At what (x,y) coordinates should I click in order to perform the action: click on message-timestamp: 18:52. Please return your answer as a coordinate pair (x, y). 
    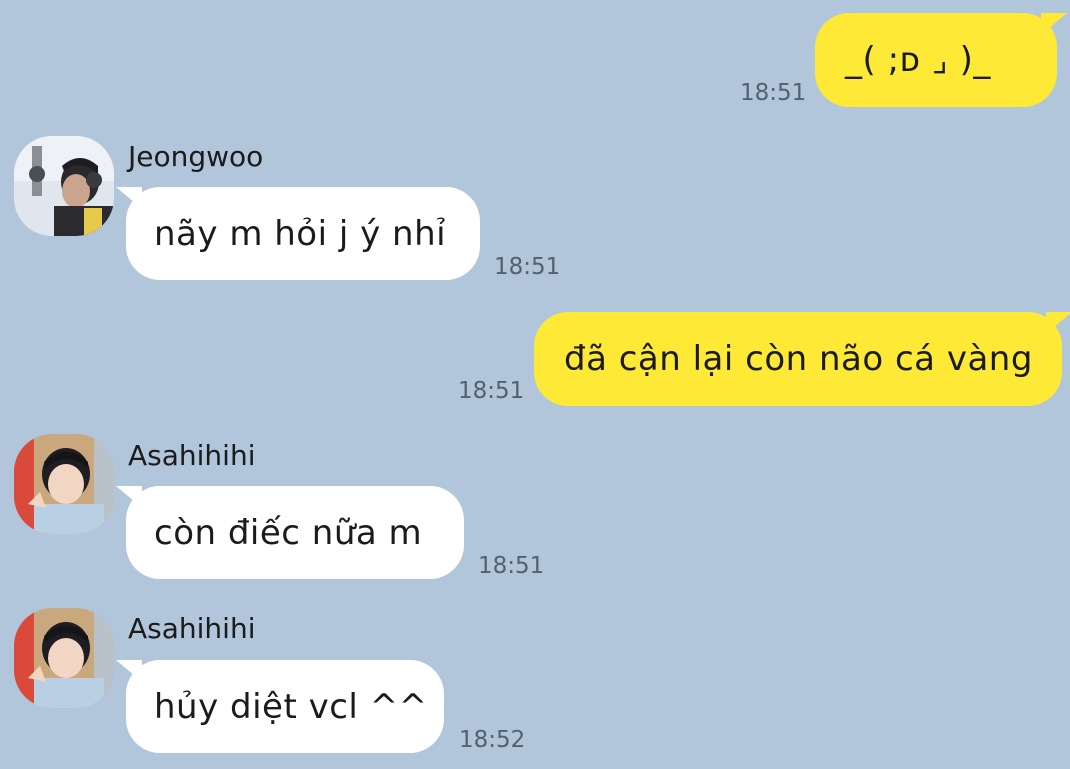
    Looking at the image, I should click on (492, 740).